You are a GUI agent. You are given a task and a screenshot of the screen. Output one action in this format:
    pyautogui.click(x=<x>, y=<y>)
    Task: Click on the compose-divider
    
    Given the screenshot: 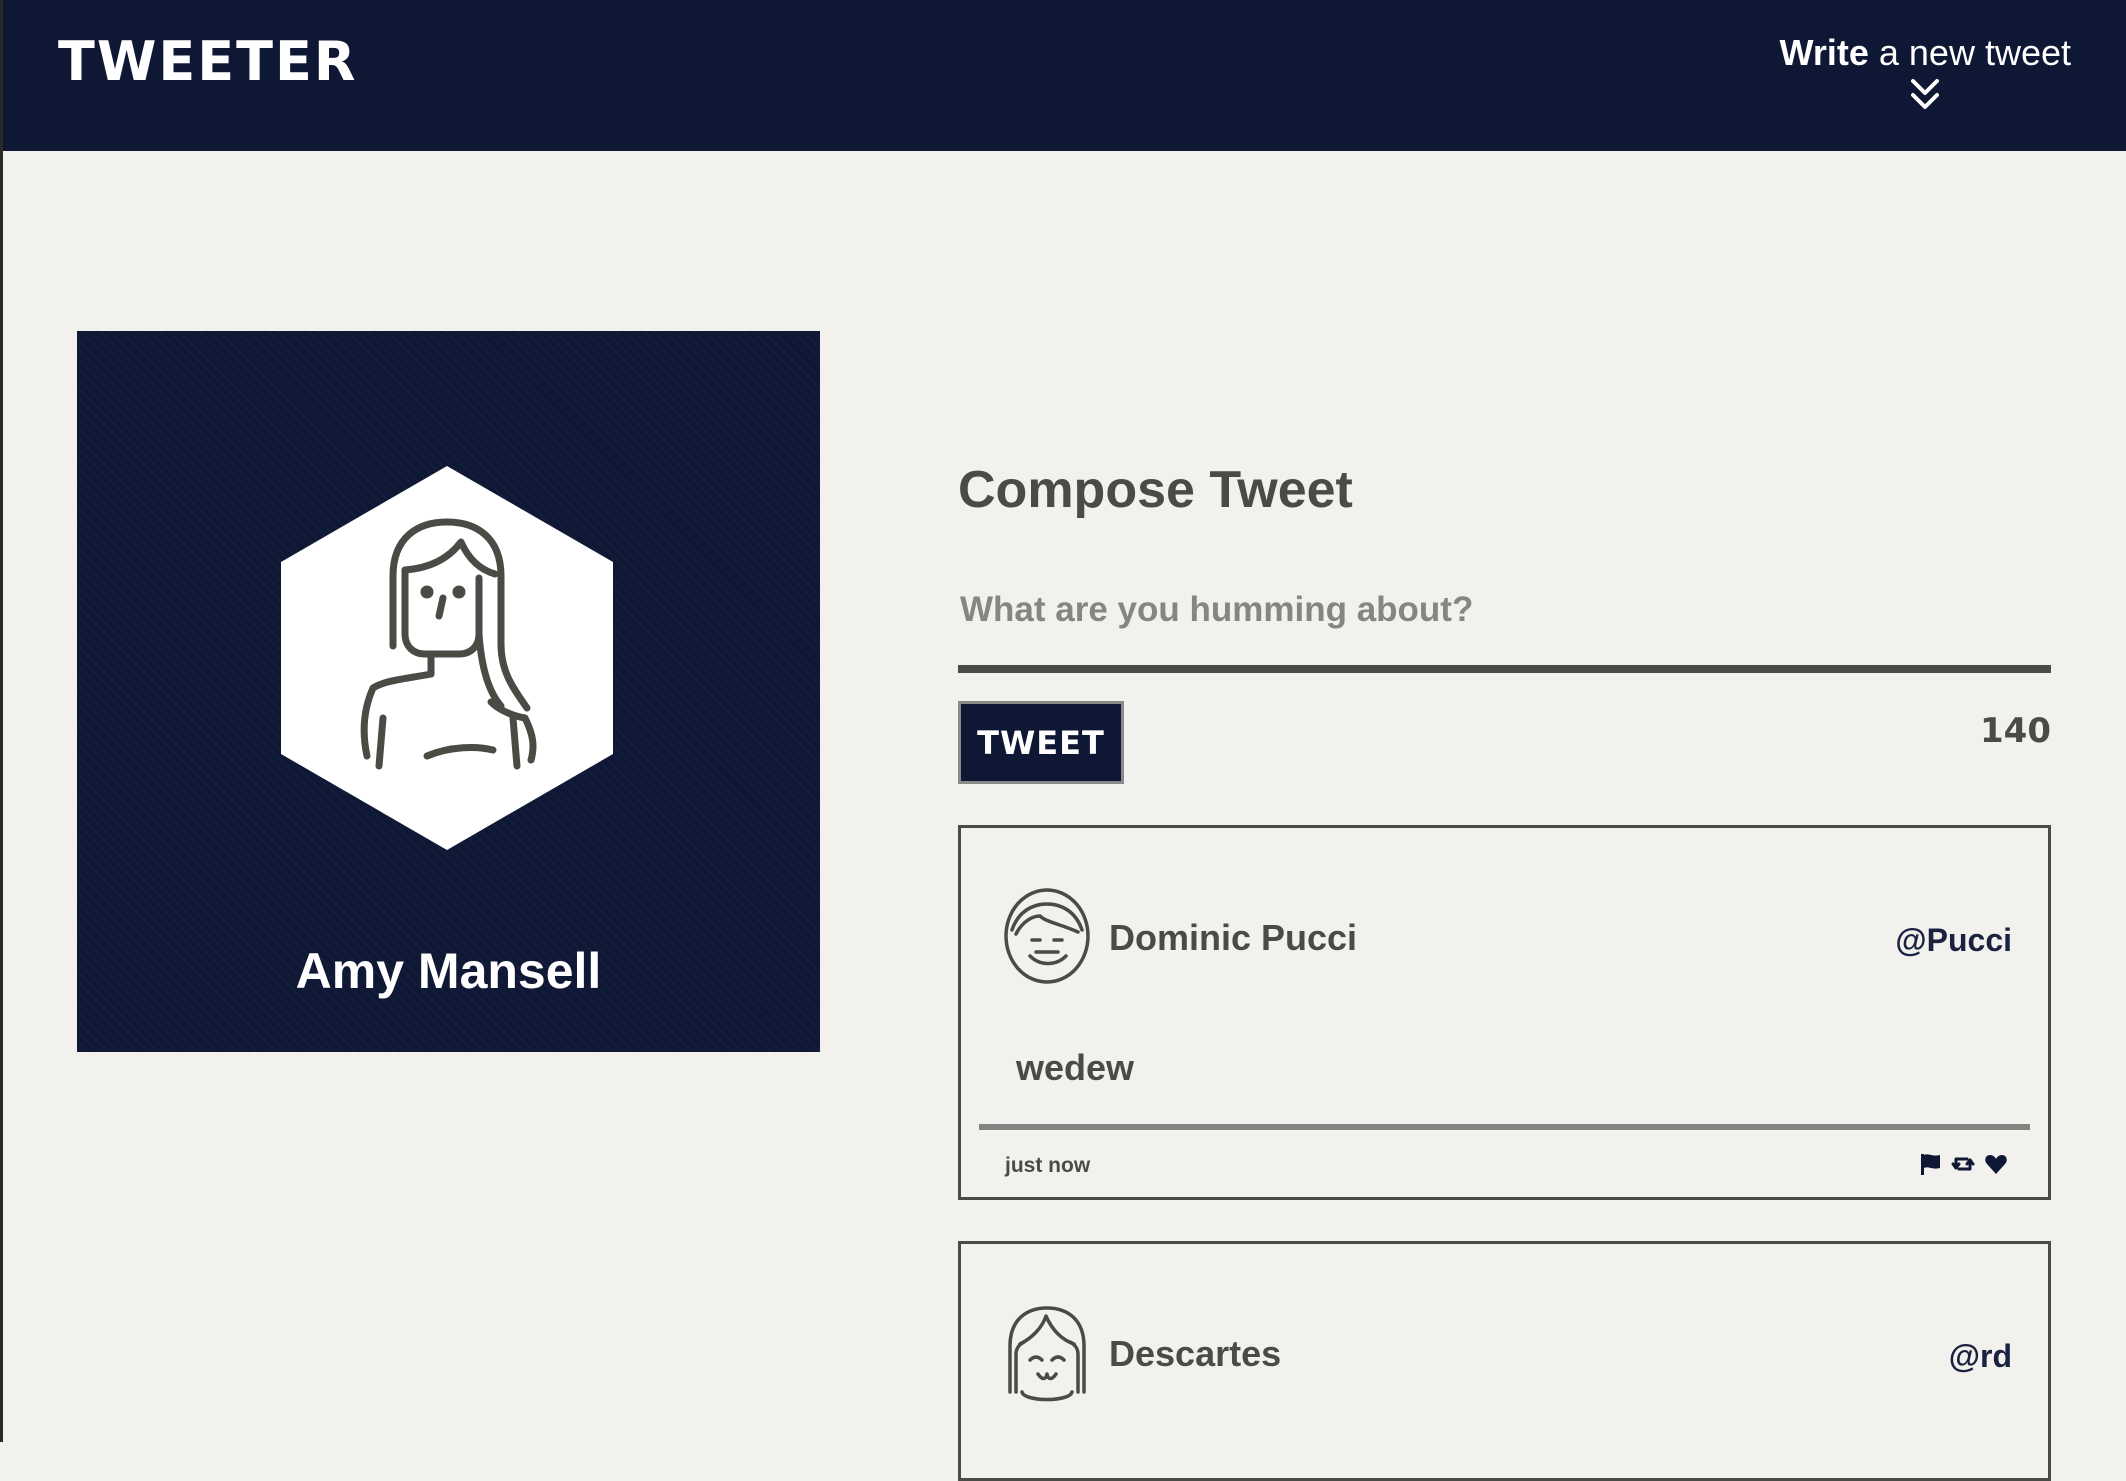 What is the action you would take?
    pyautogui.click(x=1504, y=669)
    